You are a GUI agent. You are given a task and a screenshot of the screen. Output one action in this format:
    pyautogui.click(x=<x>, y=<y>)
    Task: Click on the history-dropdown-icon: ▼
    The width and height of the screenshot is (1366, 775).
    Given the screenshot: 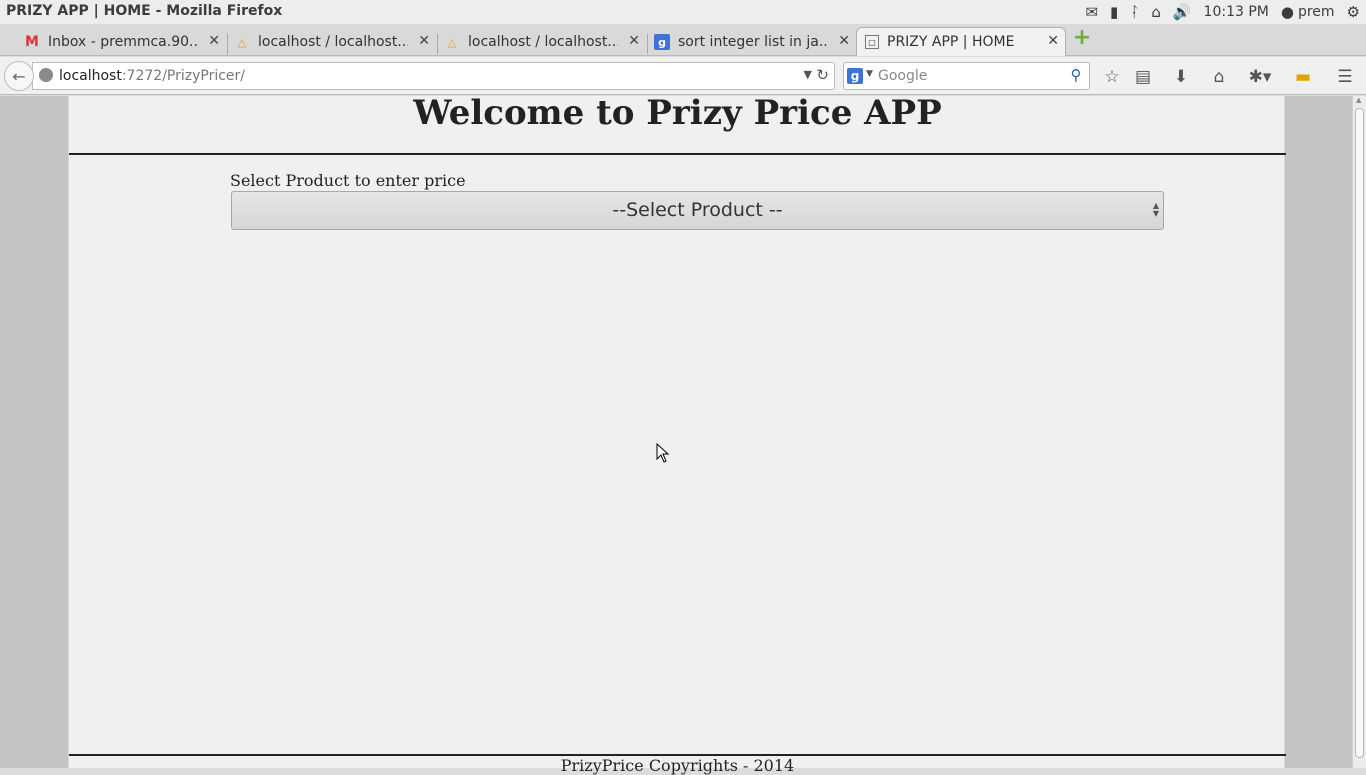 What is the action you would take?
    pyautogui.click(x=808, y=74)
    